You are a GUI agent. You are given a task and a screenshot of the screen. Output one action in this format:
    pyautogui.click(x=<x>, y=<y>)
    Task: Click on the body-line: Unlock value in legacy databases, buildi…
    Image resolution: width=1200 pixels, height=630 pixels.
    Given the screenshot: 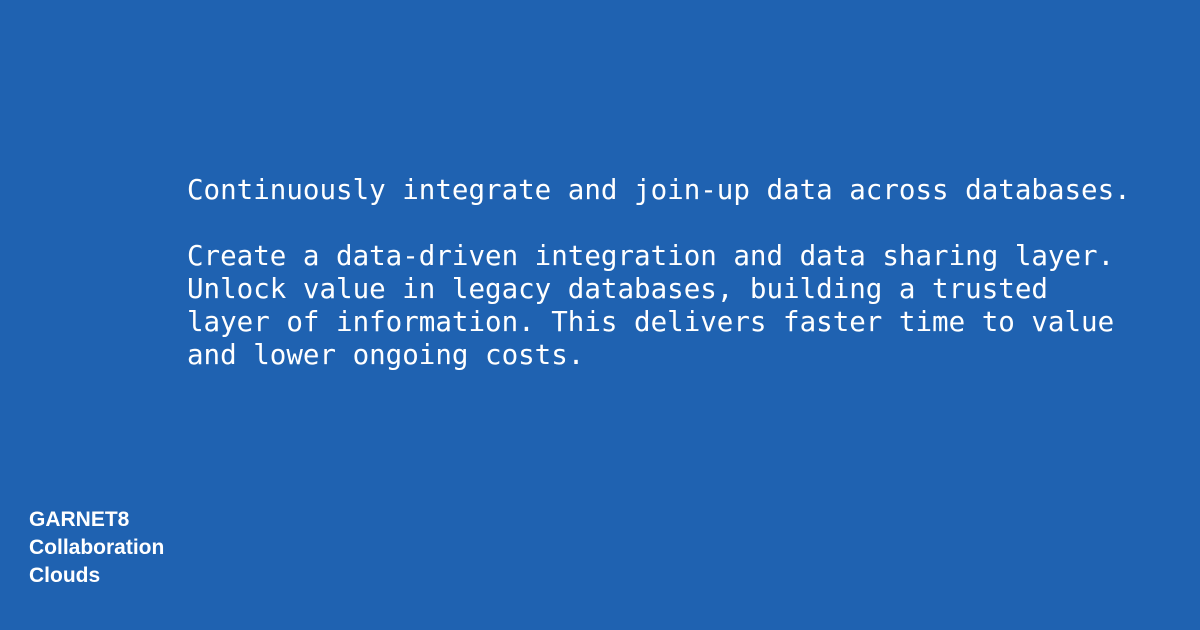 What is the action you would take?
    pyautogui.click(x=617, y=289)
    